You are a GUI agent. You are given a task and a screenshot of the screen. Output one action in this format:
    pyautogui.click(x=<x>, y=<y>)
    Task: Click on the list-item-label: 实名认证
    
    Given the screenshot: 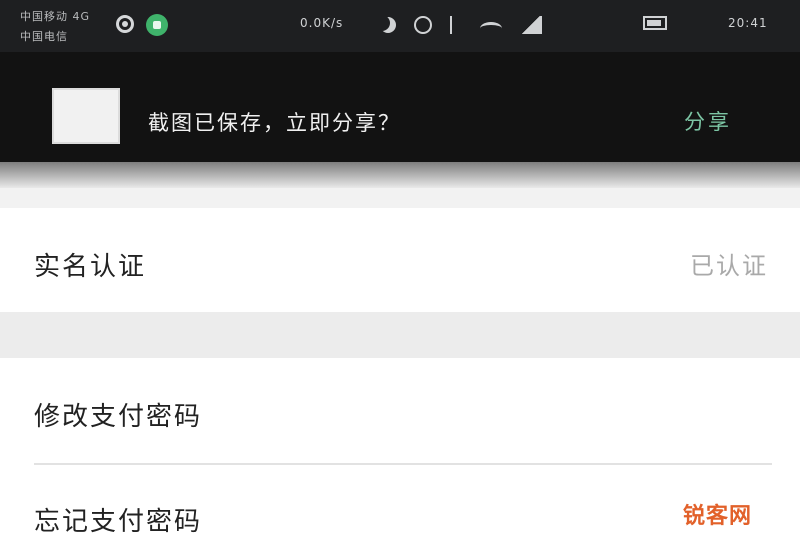 What is the action you would take?
    pyautogui.click(x=90, y=267)
    